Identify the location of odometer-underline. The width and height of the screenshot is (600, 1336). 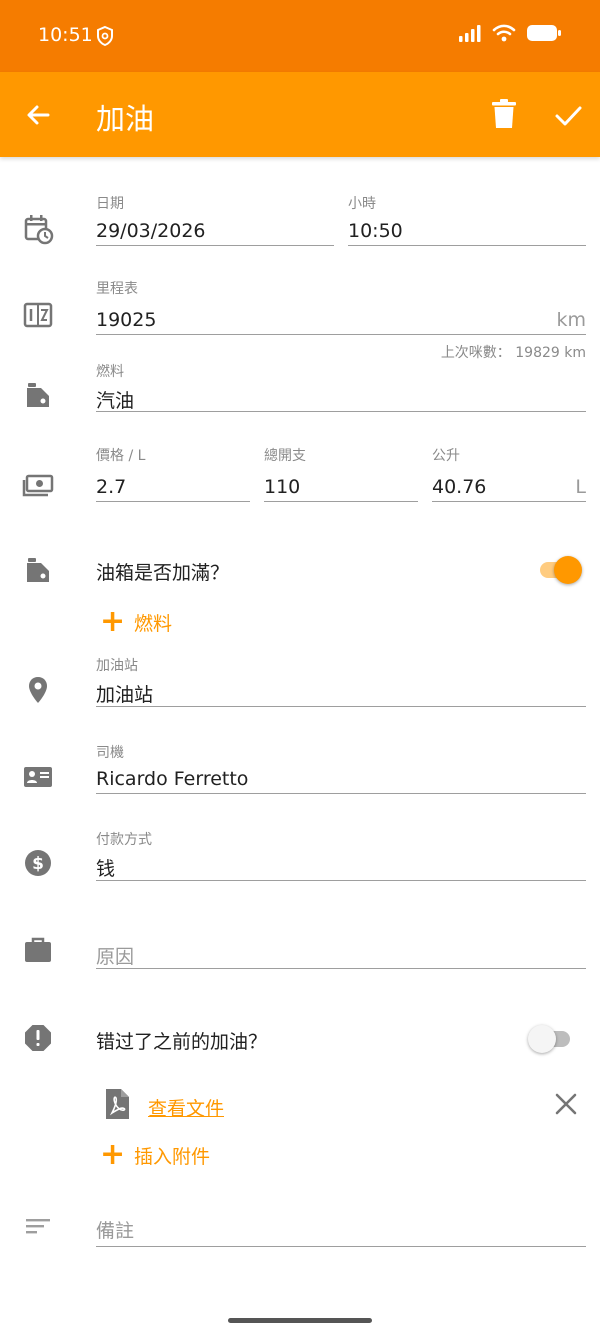
(341, 334).